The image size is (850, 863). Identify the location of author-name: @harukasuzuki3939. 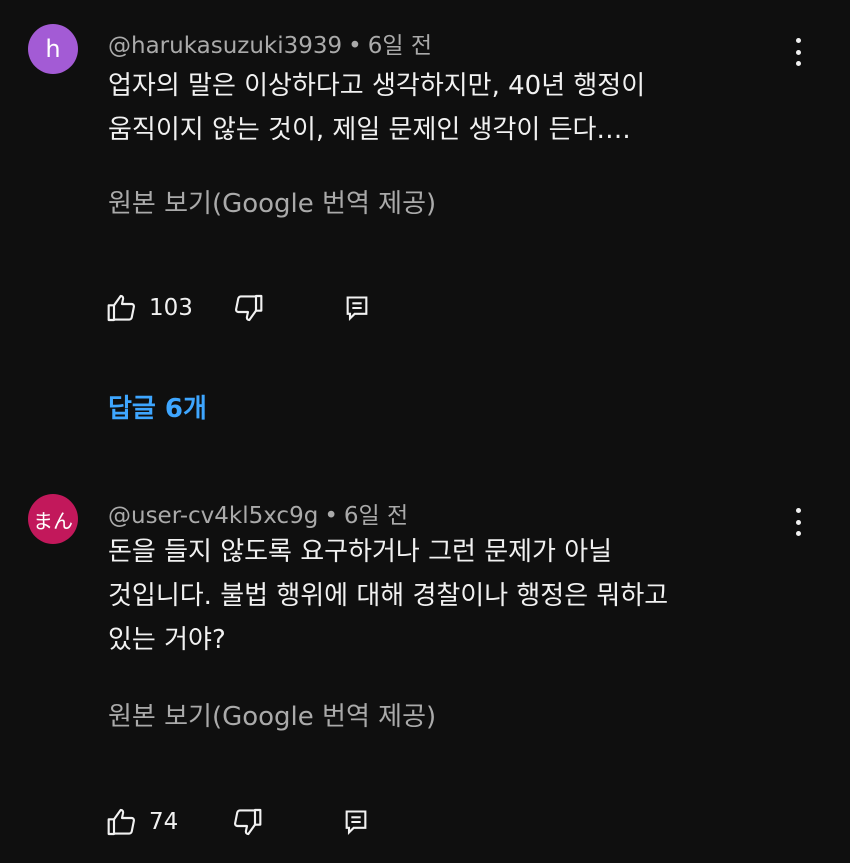
(225, 46).